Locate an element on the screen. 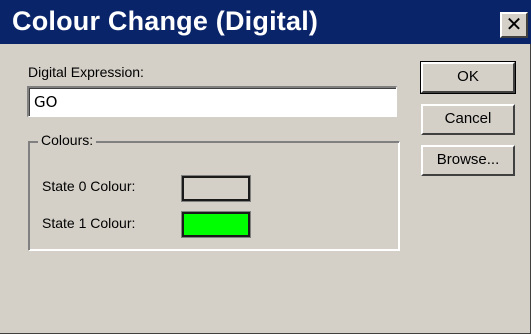 Image resolution: width=531 pixels, height=334 pixels. title-bar: Colour Change (Digital) ✕ is located at coordinates (265, 22).